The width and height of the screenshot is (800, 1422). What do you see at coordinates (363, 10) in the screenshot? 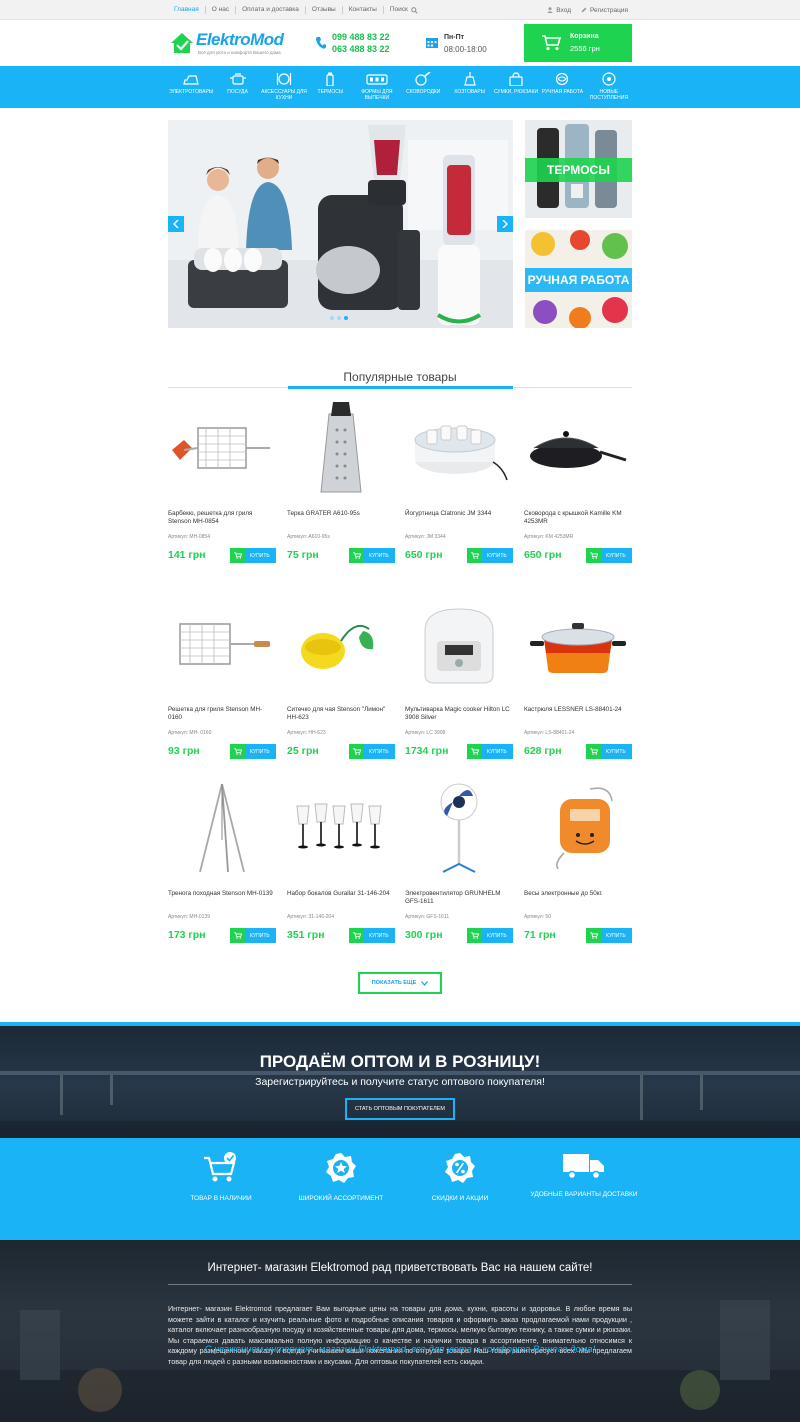
I see `top-nav-contacts: Контакты` at bounding box center [363, 10].